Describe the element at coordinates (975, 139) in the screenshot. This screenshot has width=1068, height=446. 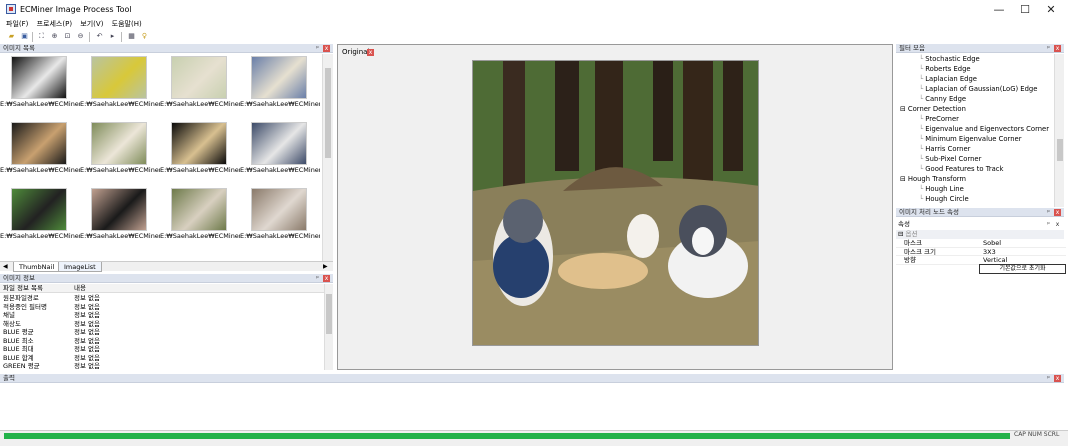
I see `tree-item: └ Minimum Eigenvalue Corner` at that location.